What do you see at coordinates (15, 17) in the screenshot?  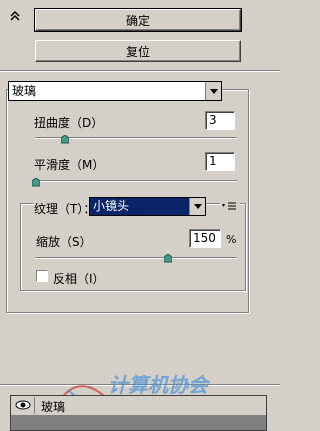 I see `collapse-chevron-icon` at bounding box center [15, 17].